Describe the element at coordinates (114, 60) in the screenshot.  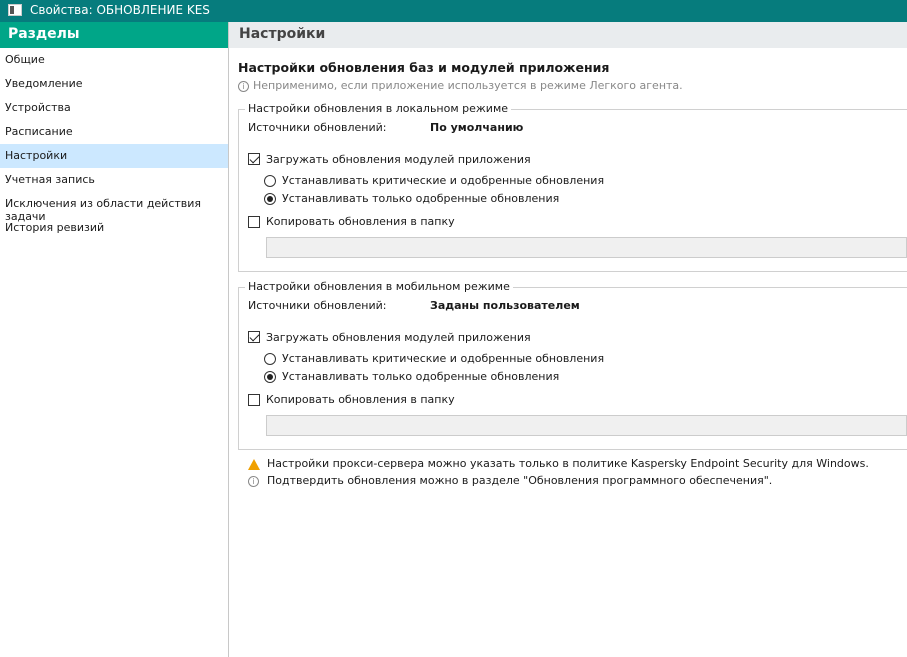
I see `sidebar-item-general: Общие` at that location.